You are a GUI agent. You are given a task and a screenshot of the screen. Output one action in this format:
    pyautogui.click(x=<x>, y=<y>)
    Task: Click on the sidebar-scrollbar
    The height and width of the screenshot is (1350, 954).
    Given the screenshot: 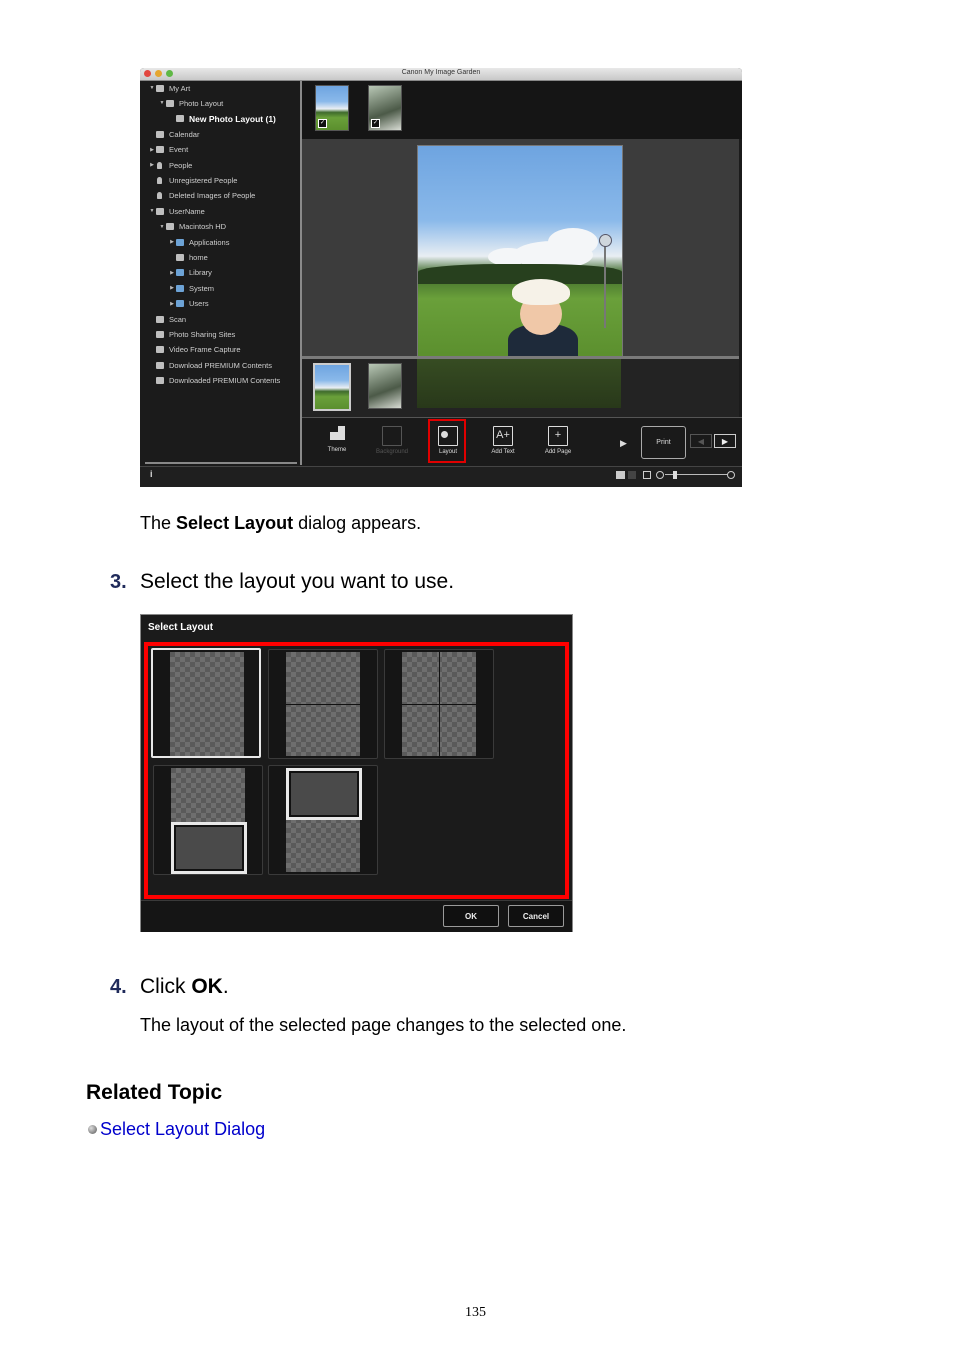 What is the action you would take?
    pyautogui.click(x=221, y=463)
    